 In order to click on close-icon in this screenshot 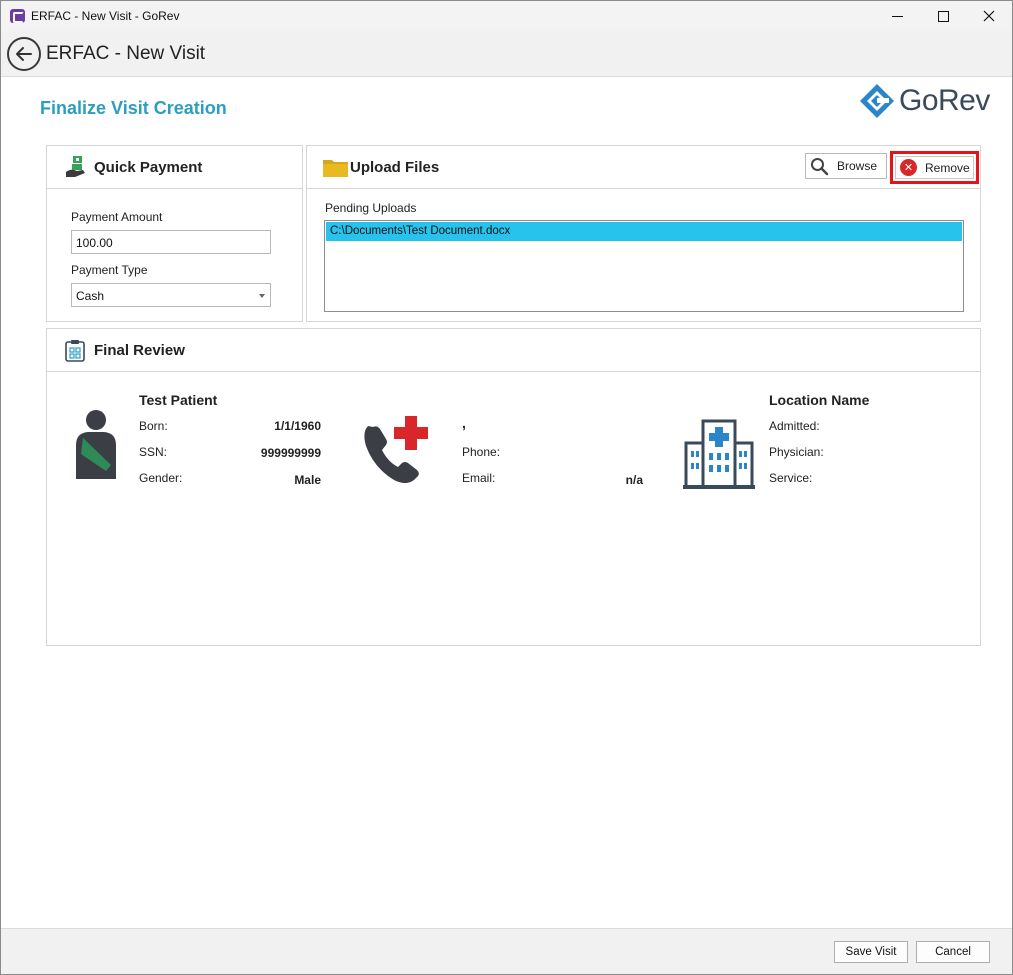, I will do `click(989, 16)`.